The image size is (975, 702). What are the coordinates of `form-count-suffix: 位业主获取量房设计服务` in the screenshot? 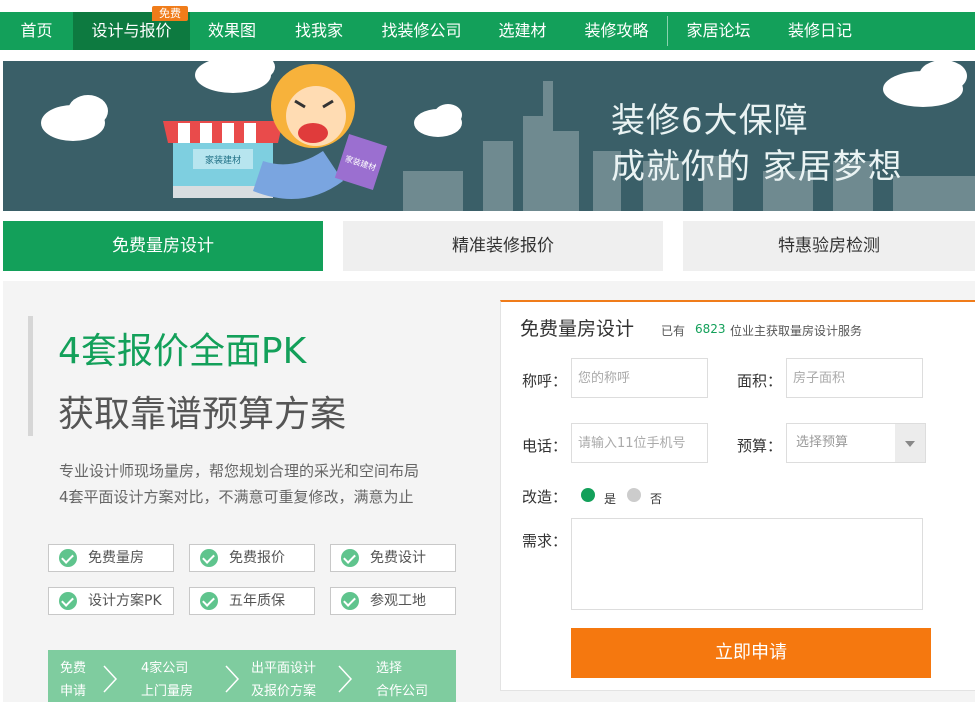 It's located at (796, 331).